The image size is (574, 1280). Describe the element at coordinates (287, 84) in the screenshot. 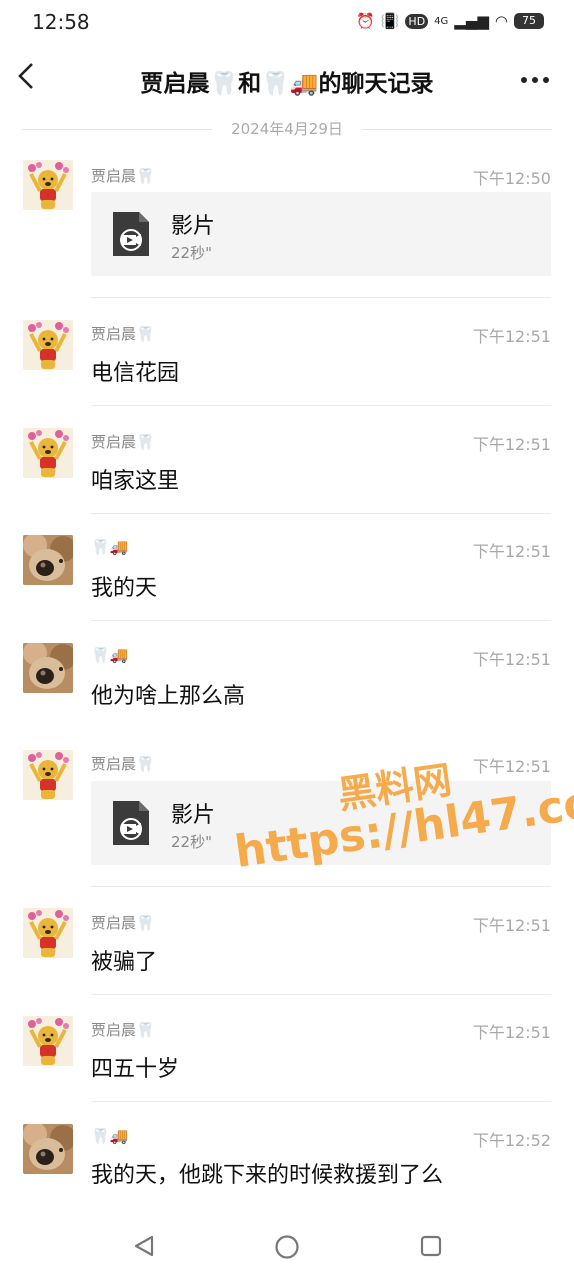

I see `page-title: 贾启晨🦷和🦷🚚的聊天记录` at that location.